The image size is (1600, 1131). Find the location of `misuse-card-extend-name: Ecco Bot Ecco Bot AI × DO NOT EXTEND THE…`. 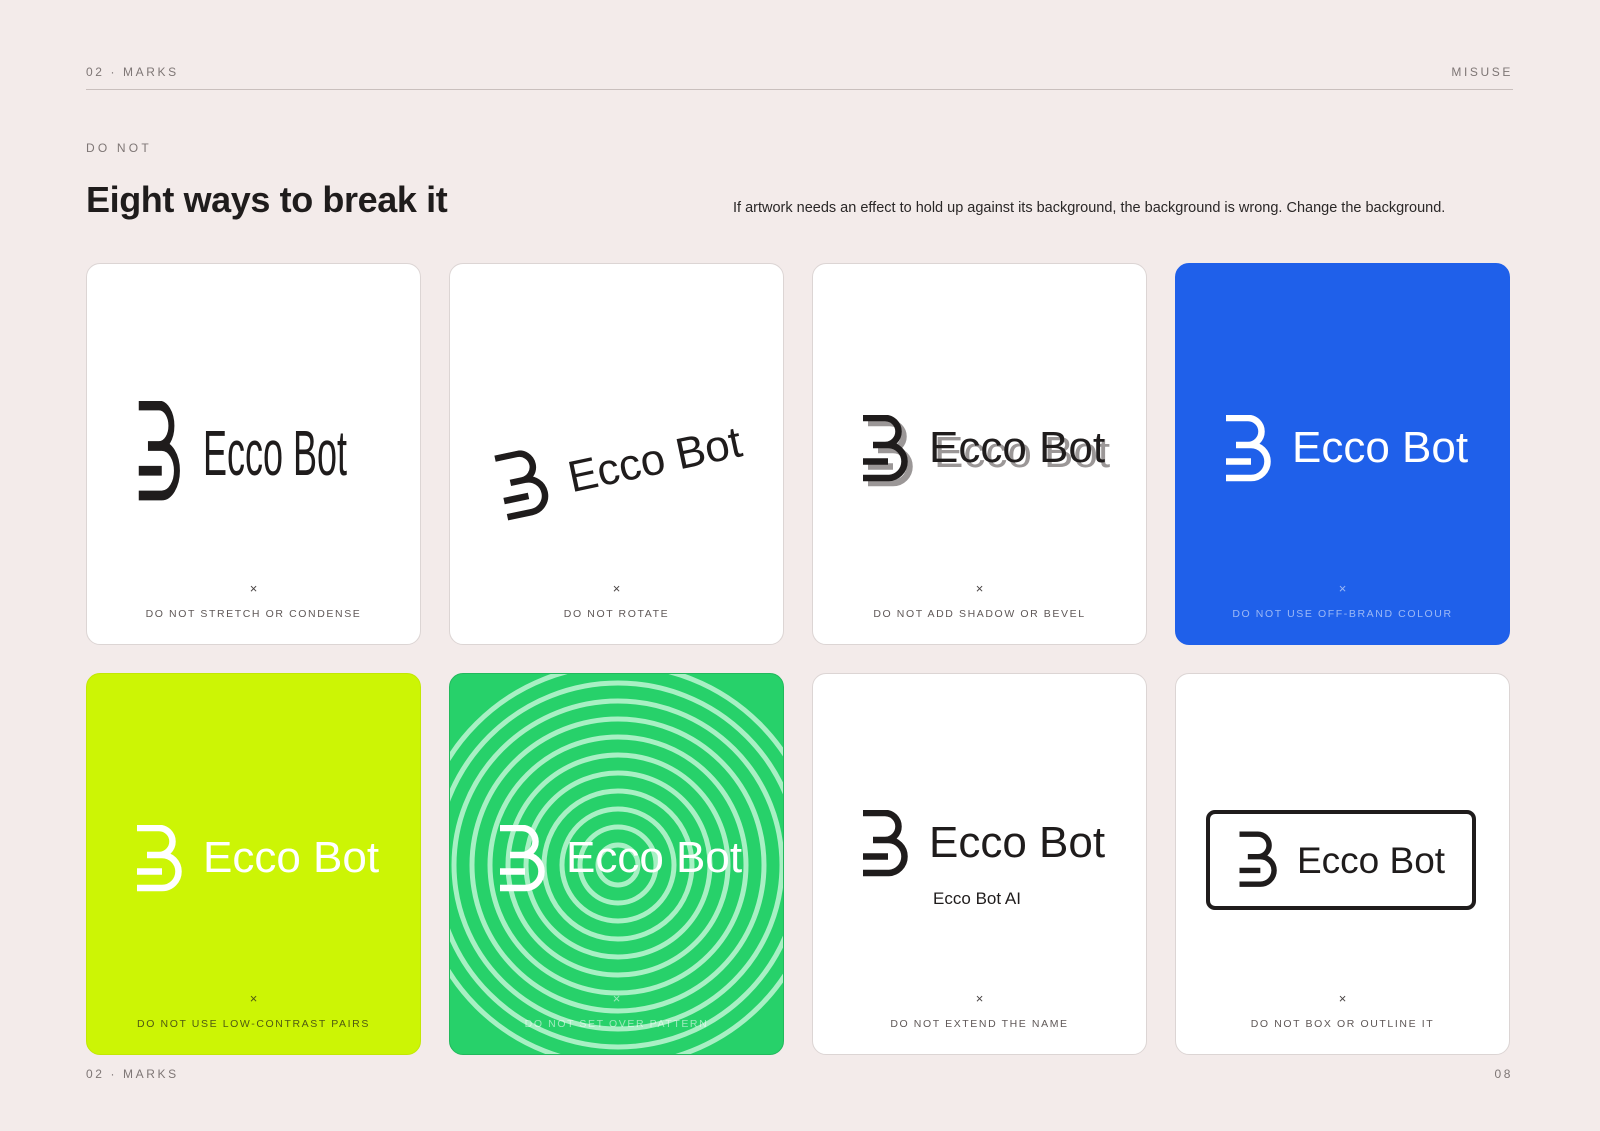

misuse-card-extend-name: Ecco Bot Ecco Bot AI × DO NOT EXTEND THE… is located at coordinates (979, 864).